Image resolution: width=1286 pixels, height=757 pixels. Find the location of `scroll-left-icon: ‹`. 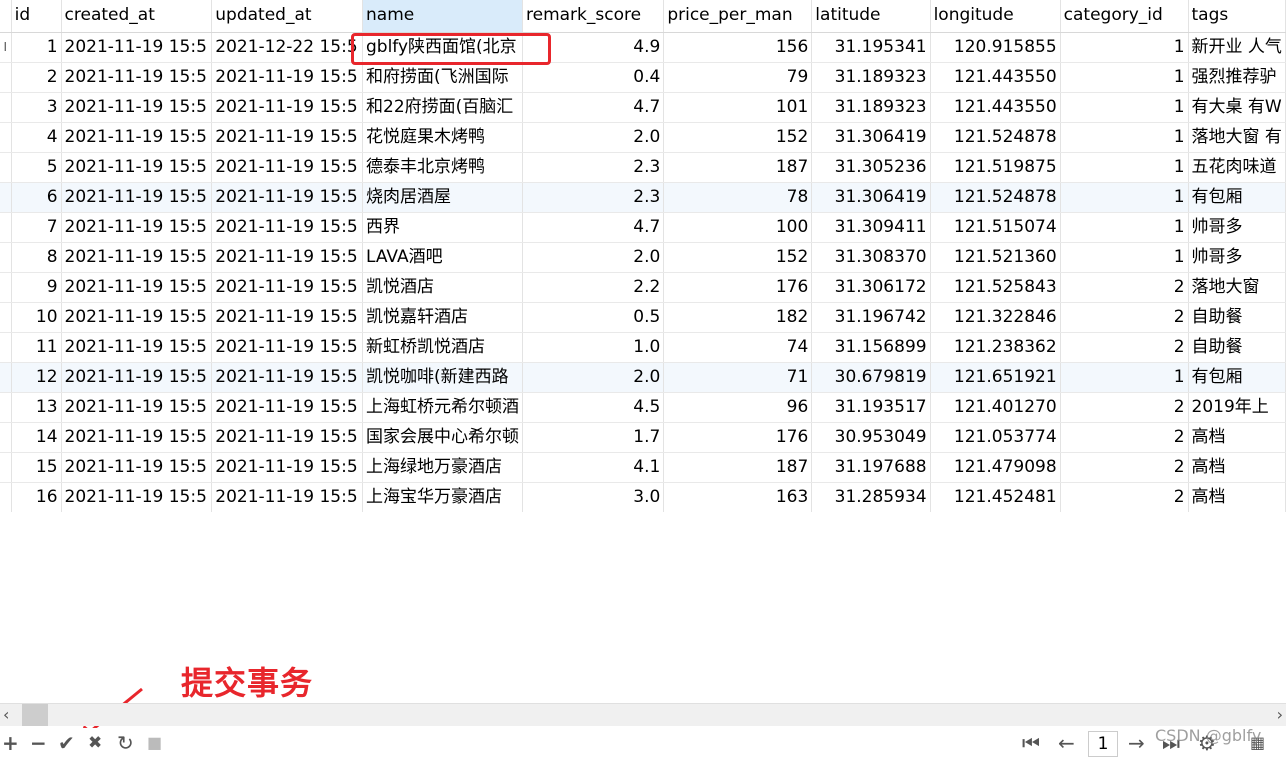

scroll-left-icon: ‹ is located at coordinates (6, 714).